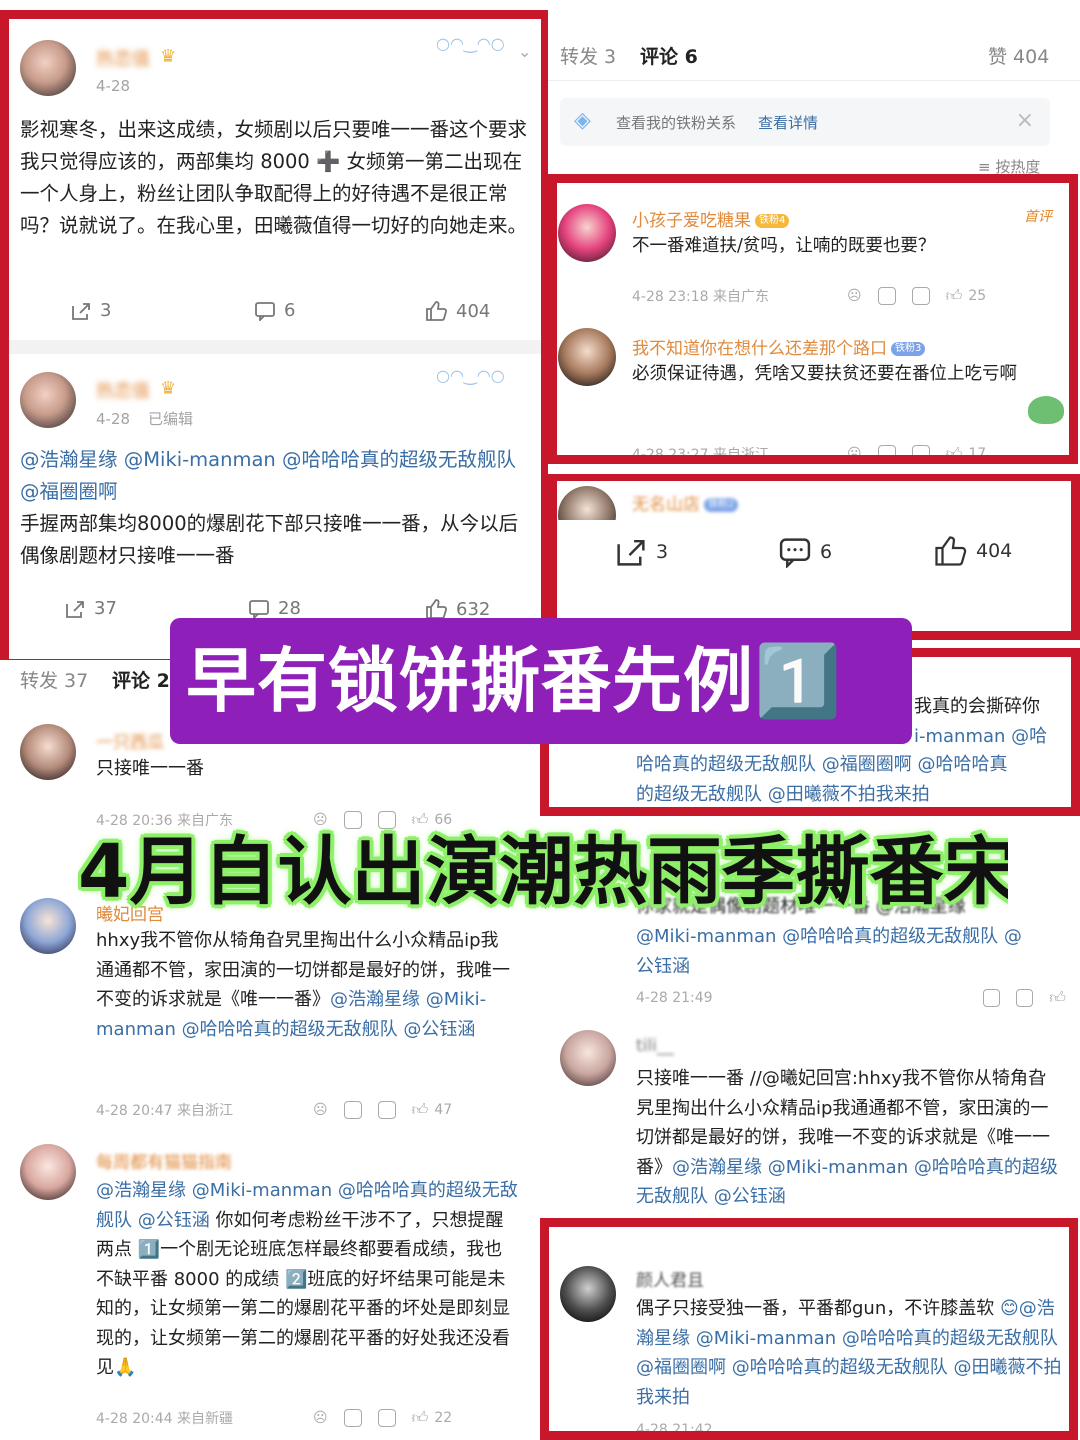 The width and height of the screenshot is (1080, 1440). Describe the element at coordinates (784, 246) in the screenshot. I see `comment-text: 不一番难道扶/贫吗，让喃的既要也要？` at that location.